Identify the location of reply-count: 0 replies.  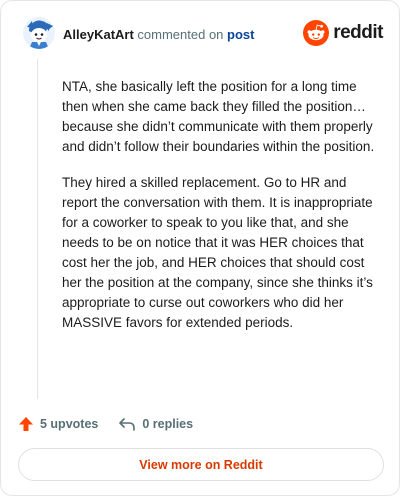
(168, 424).